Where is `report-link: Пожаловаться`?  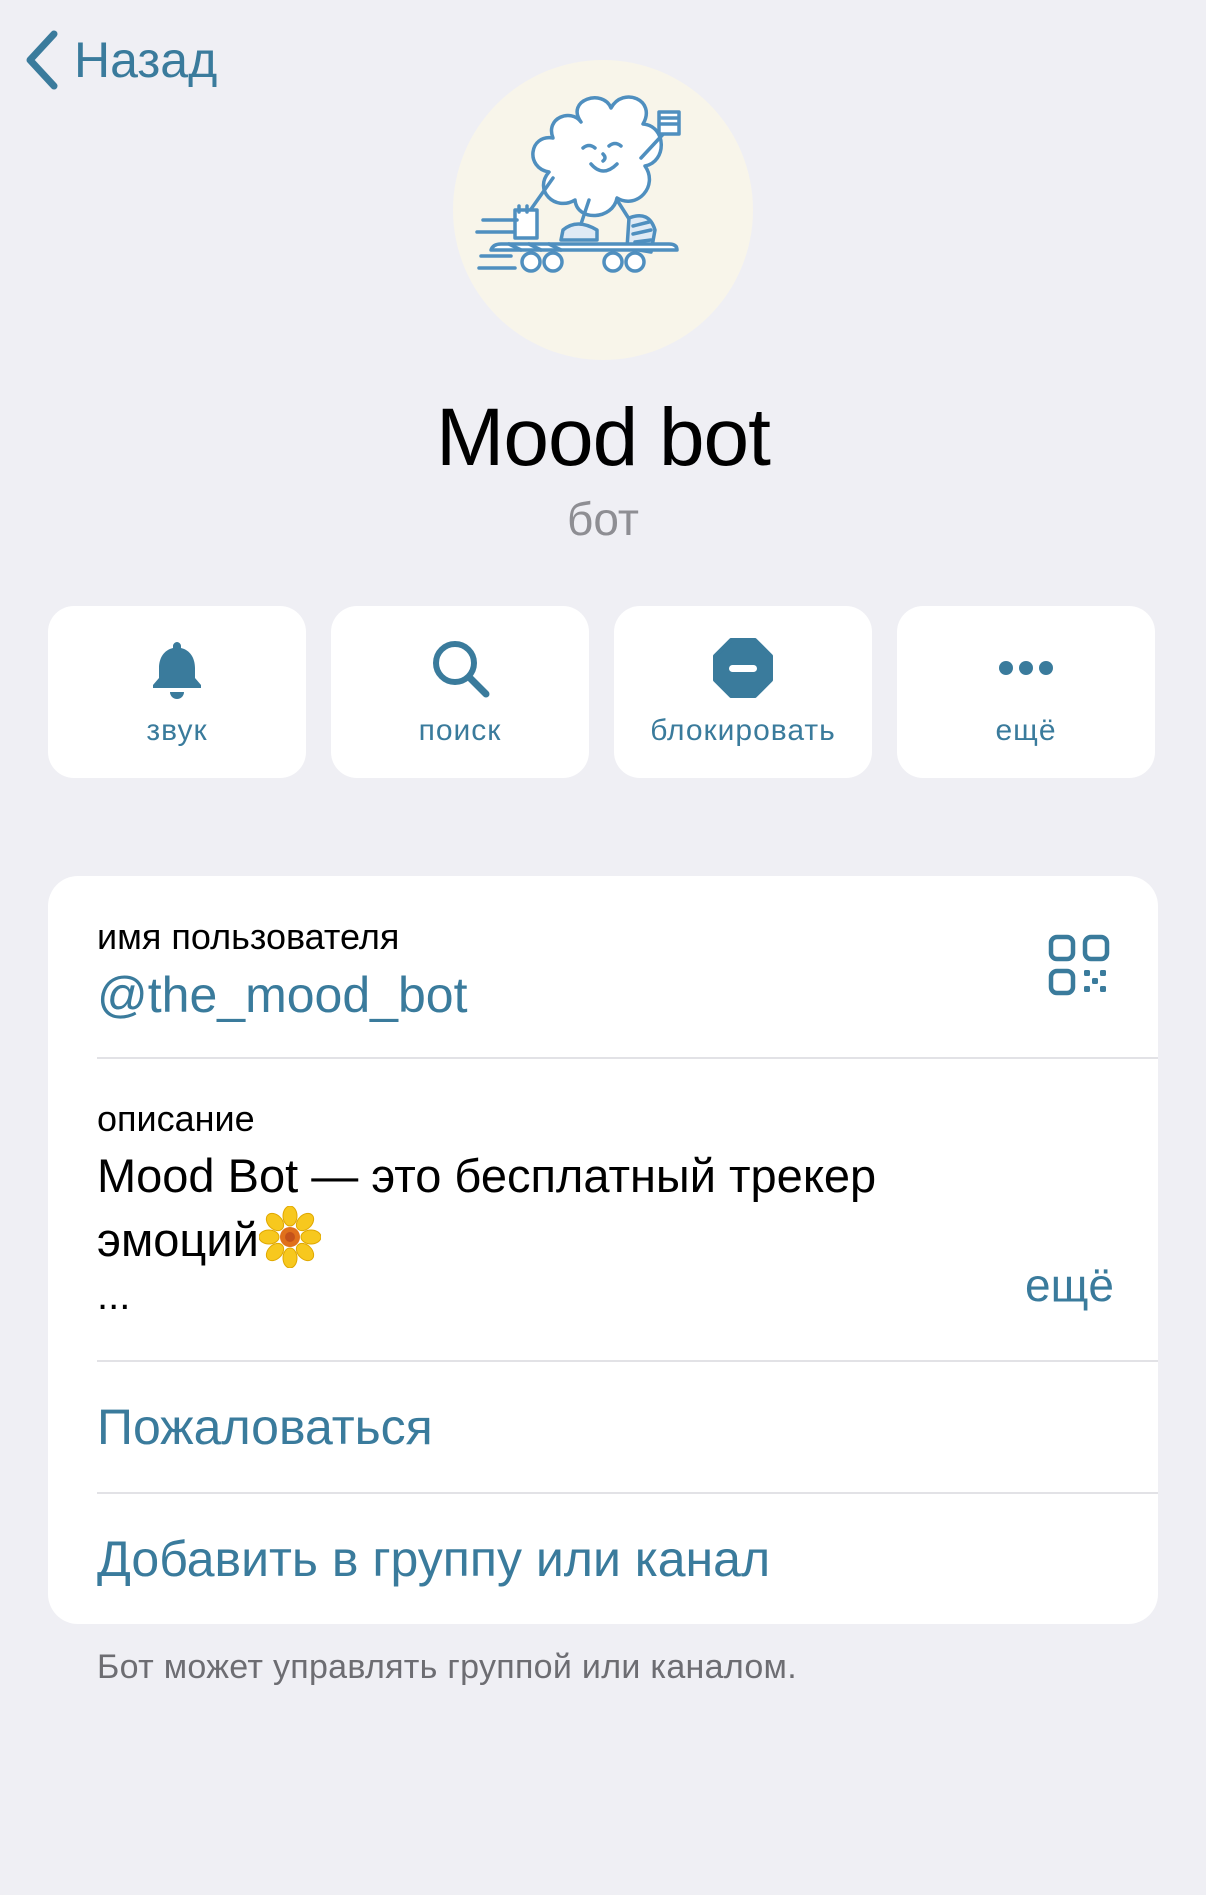 report-link: Пожаловаться is located at coordinates (265, 1427).